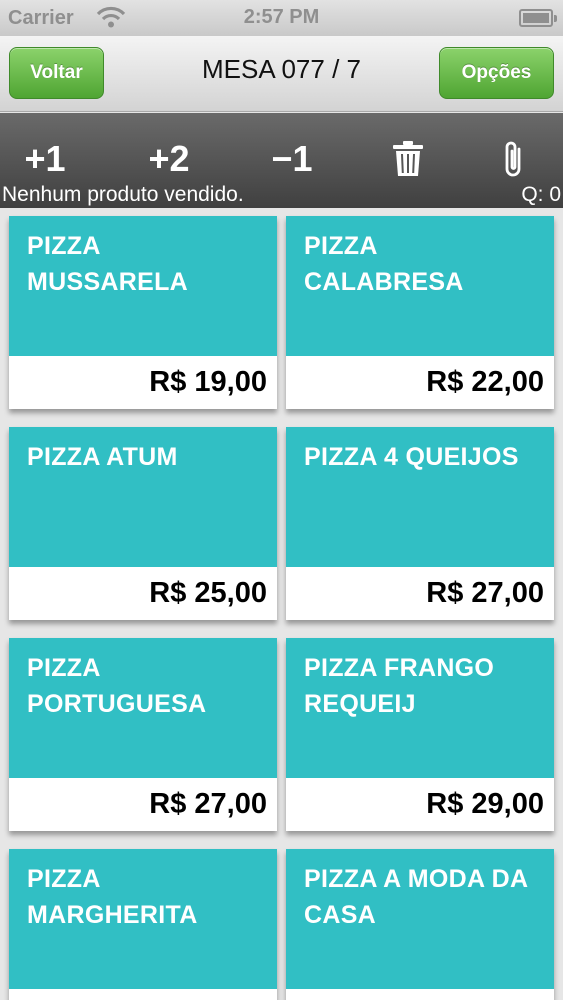 The width and height of the screenshot is (563, 1000). Describe the element at coordinates (496, 73) in the screenshot. I see `options-button: Opções` at that location.